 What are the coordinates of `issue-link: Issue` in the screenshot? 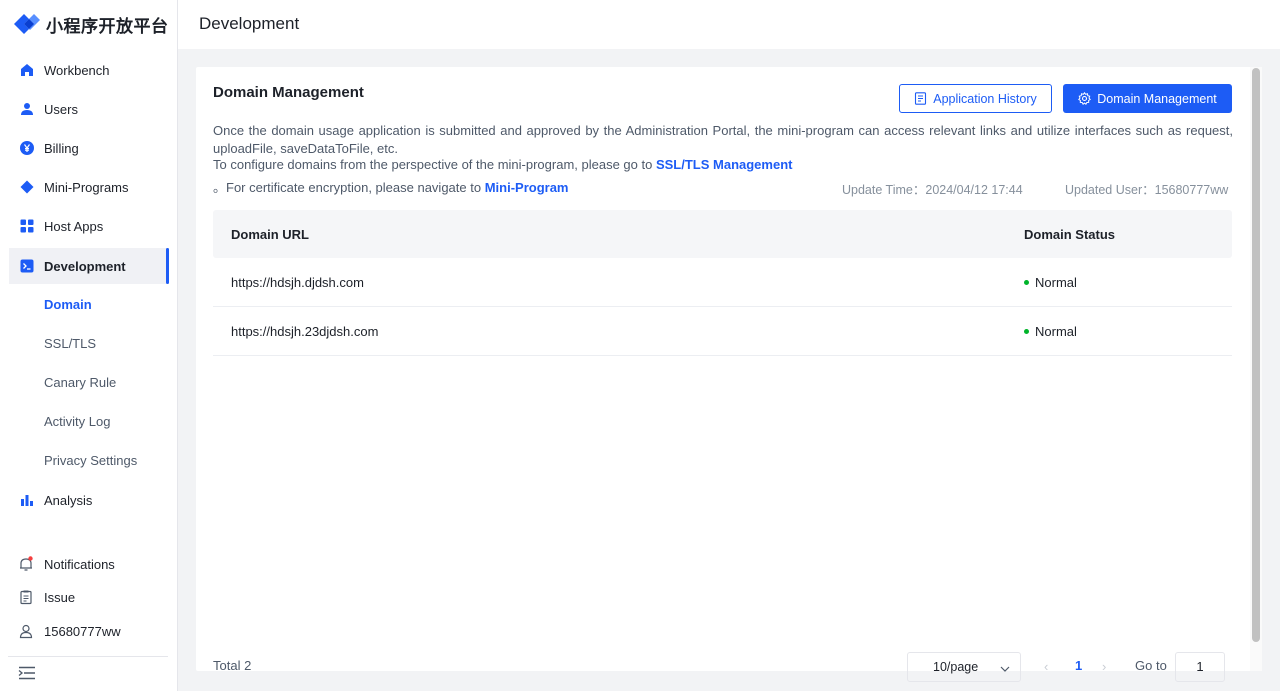 It's located at (46, 597).